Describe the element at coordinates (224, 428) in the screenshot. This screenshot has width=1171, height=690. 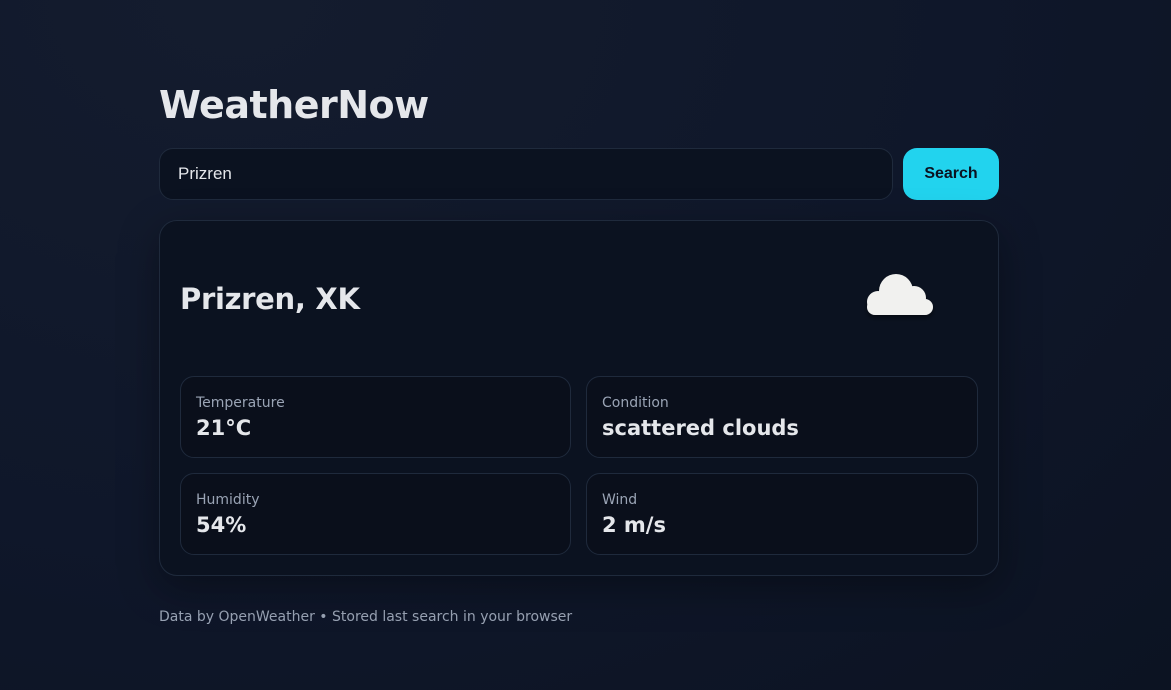
I see `stat-value: 21°C` at that location.